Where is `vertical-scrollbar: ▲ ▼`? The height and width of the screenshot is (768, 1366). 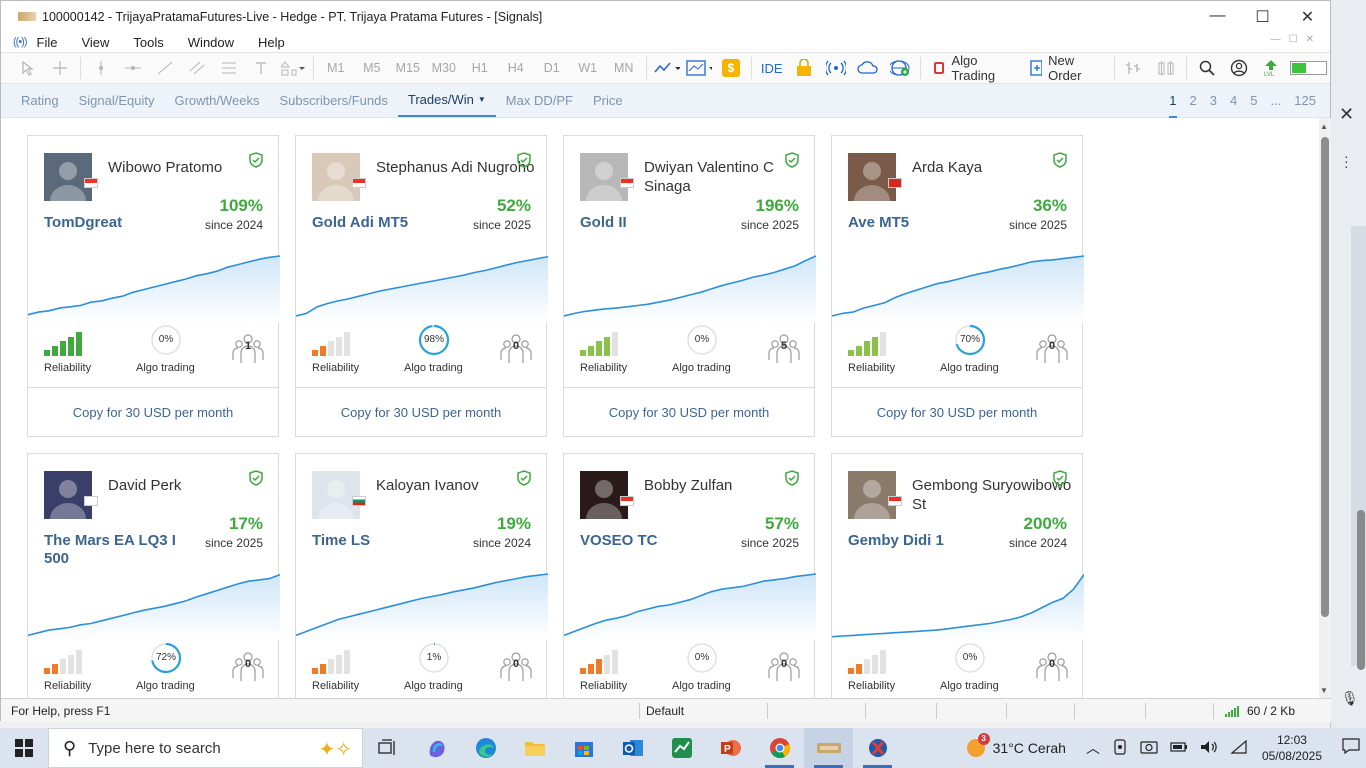
vertical-scrollbar: ▲ ▼ is located at coordinates (1325, 408).